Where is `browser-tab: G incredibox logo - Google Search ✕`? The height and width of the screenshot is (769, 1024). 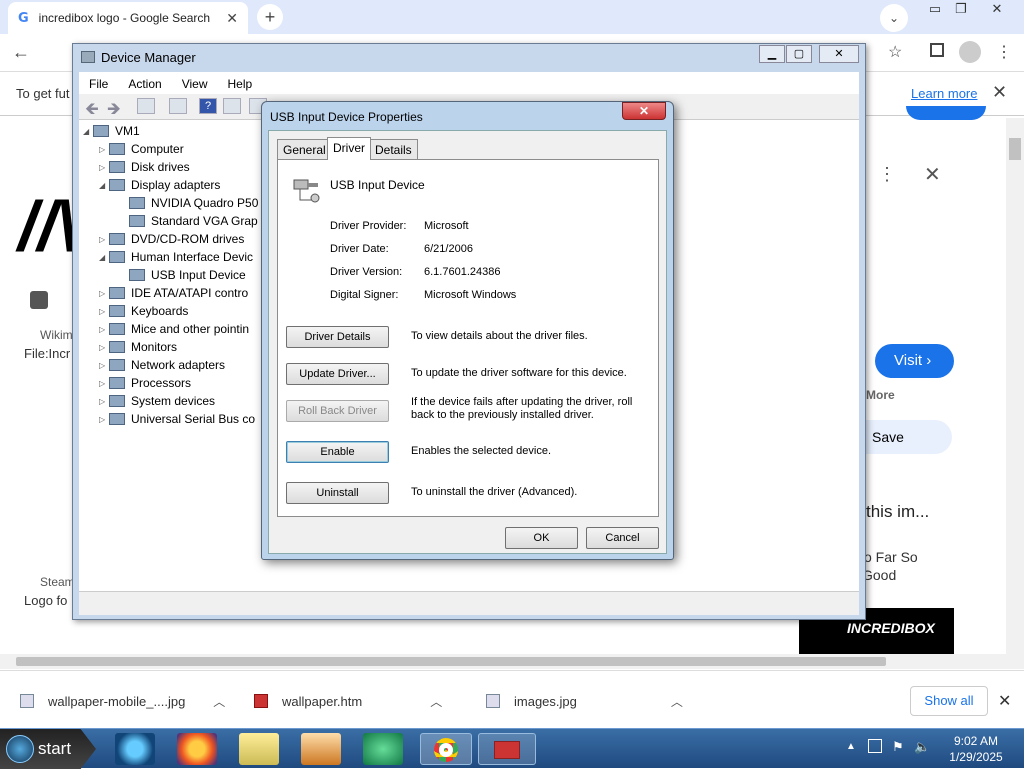 browser-tab: G incredibox logo - Google Search ✕ is located at coordinates (128, 18).